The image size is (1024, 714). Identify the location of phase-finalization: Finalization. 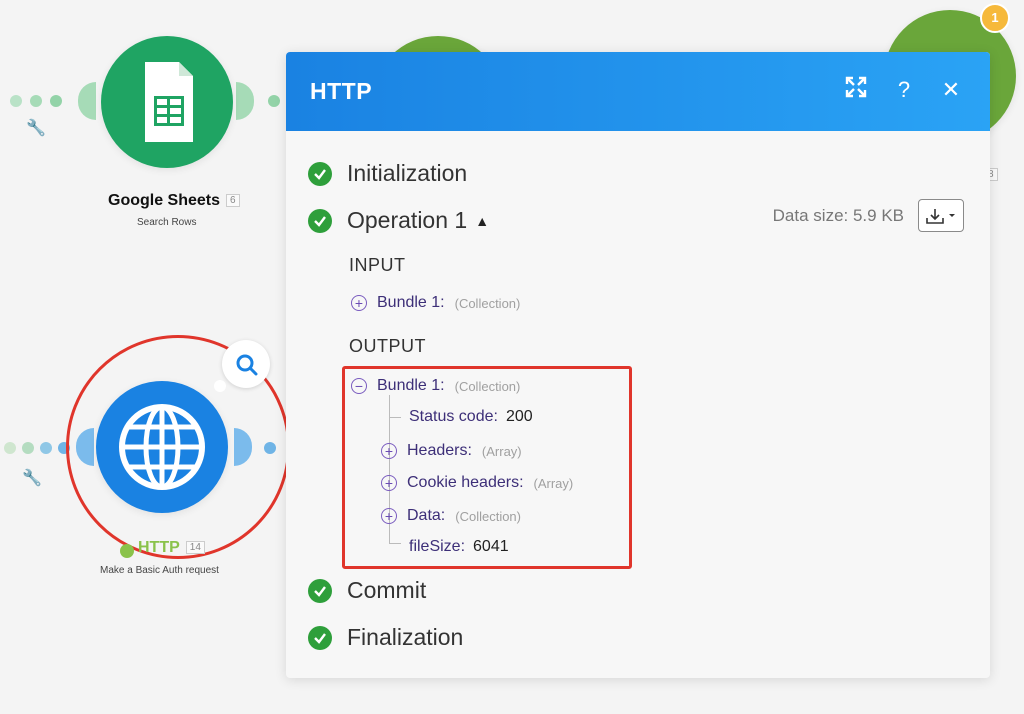
(385, 637).